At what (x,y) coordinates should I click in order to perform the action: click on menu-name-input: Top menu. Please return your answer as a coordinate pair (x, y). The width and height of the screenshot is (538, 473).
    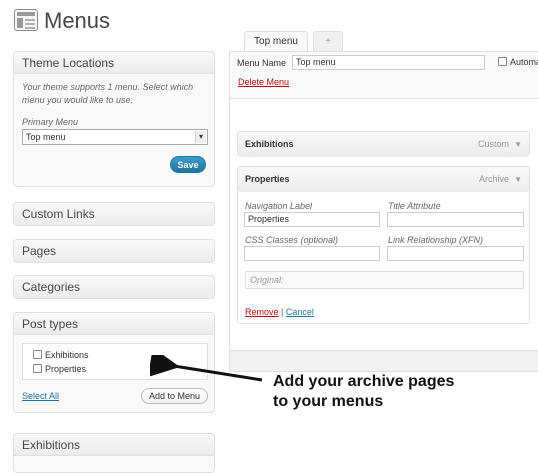
    Looking at the image, I should click on (388, 62).